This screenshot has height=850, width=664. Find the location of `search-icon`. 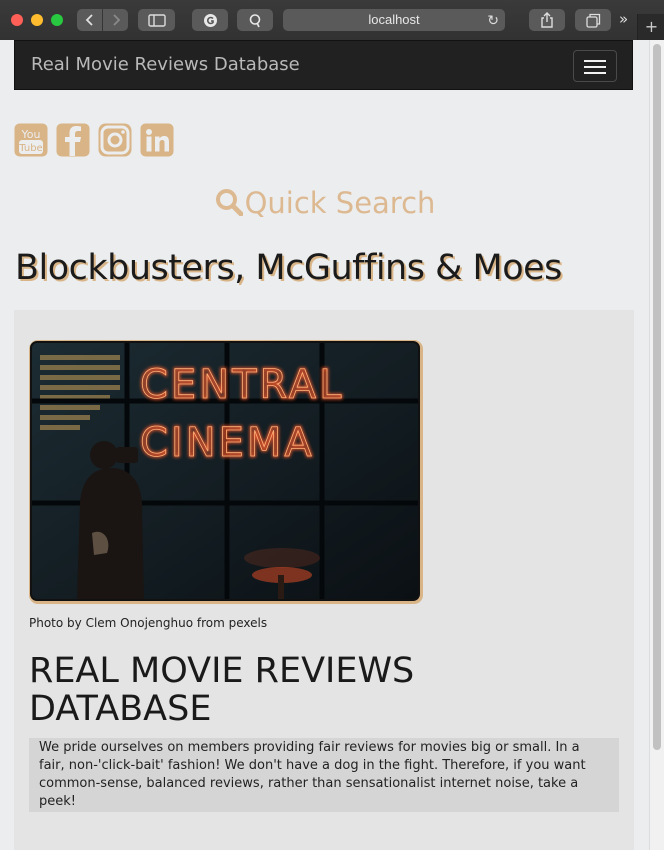

search-icon is located at coordinates (229, 202).